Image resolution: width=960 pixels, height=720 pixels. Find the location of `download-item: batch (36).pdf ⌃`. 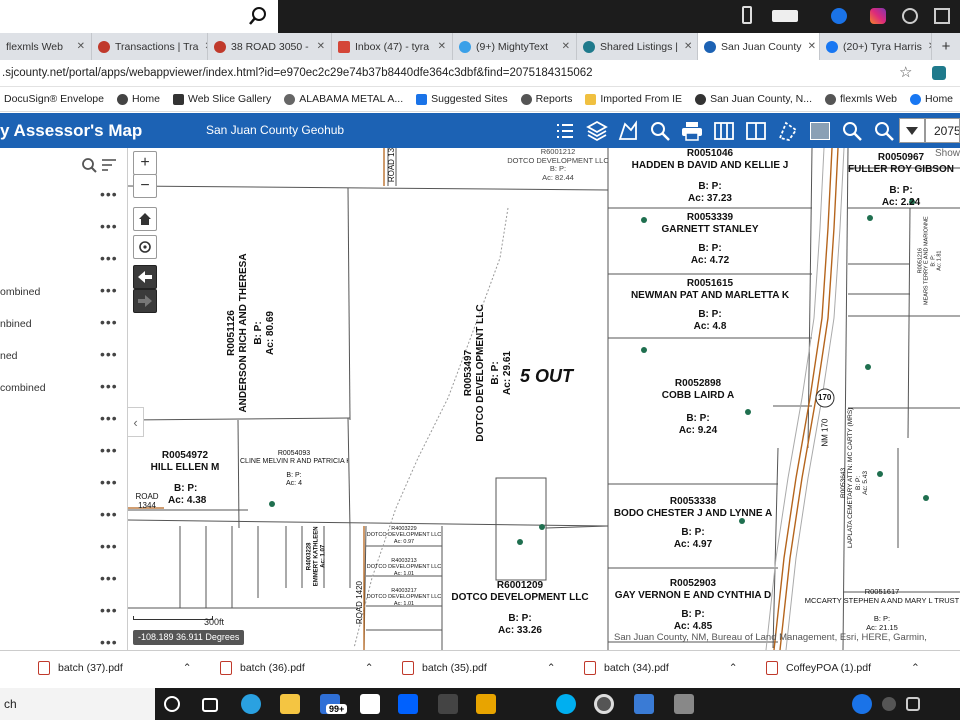

download-item: batch (36).pdf ⌃ is located at coordinates (297, 668).